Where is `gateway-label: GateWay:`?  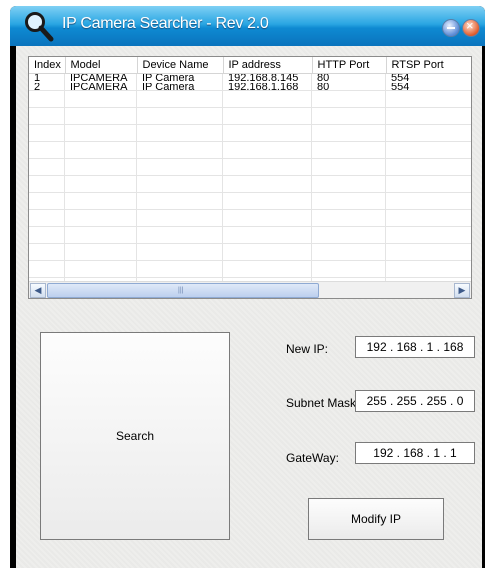
gateway-label: GateWay: is located at coordinates (312, 458).